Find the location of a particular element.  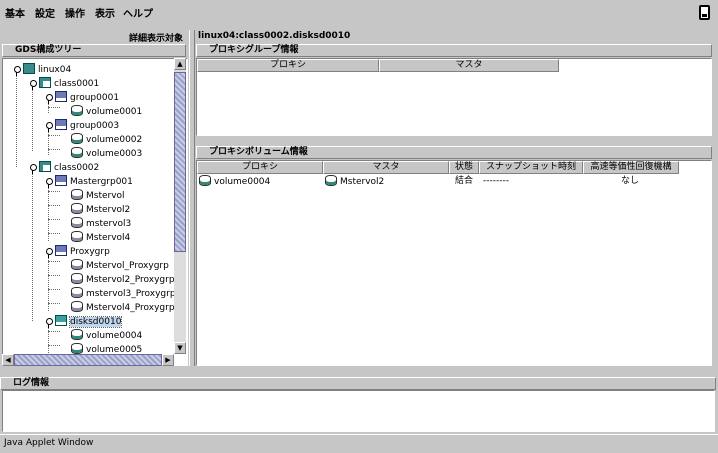

tree-horizontal-scrollbar: ◀ ▶ is located at coordinates (88, 360).